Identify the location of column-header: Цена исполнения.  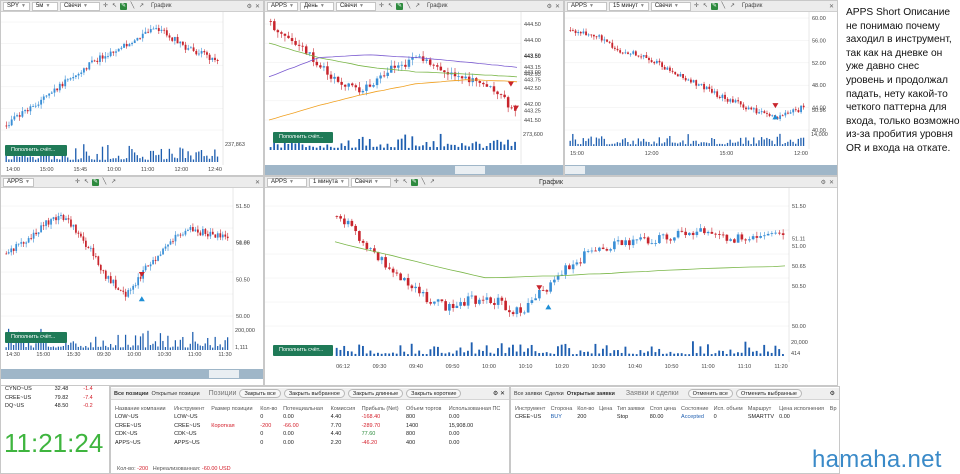
(802, 408).